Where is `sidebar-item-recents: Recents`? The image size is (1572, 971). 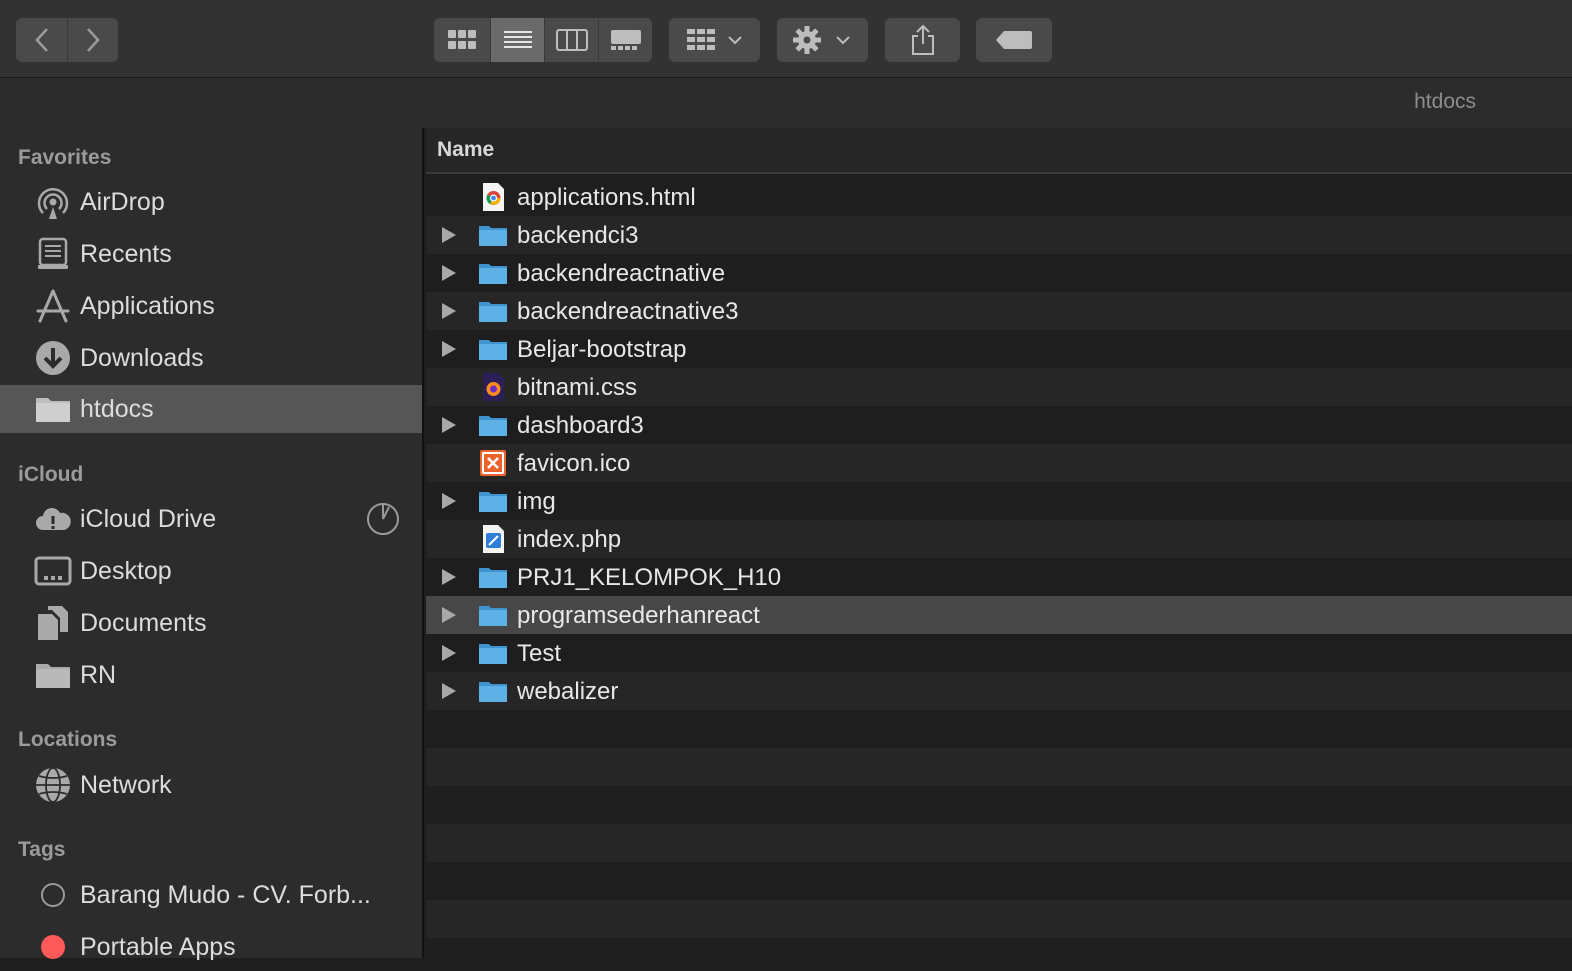
sidebar-item-recents: Recents is located at coordinates (211, 254).